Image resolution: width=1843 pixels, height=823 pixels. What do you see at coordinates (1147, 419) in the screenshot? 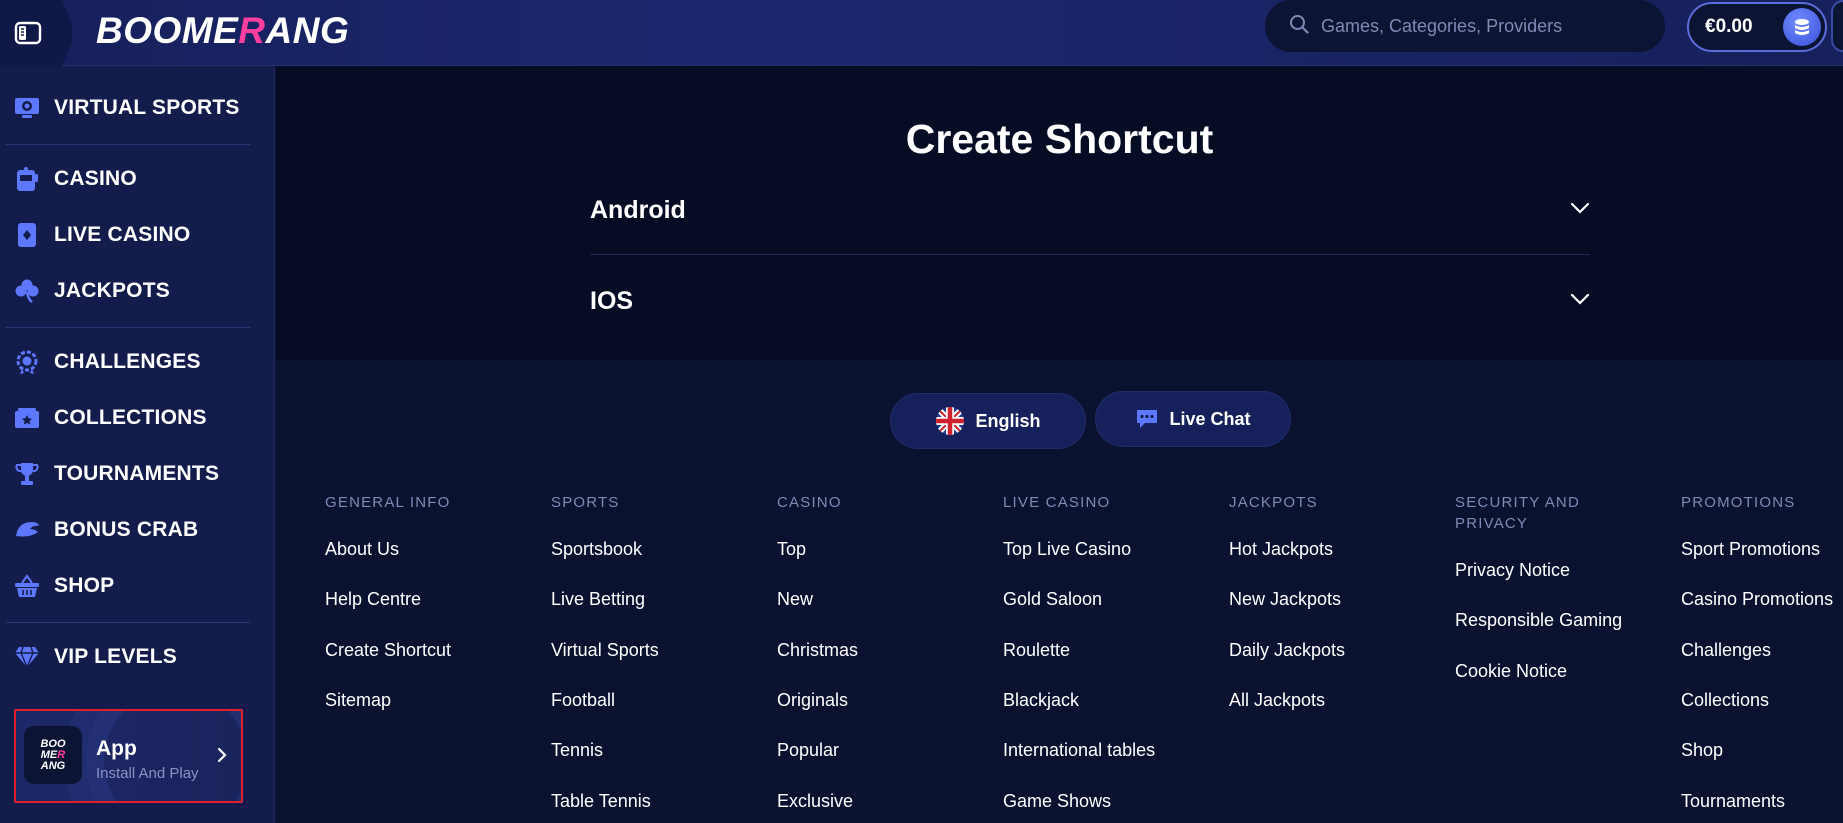
I see `chat-bubble-icon` at bounding box center [1147, 419].